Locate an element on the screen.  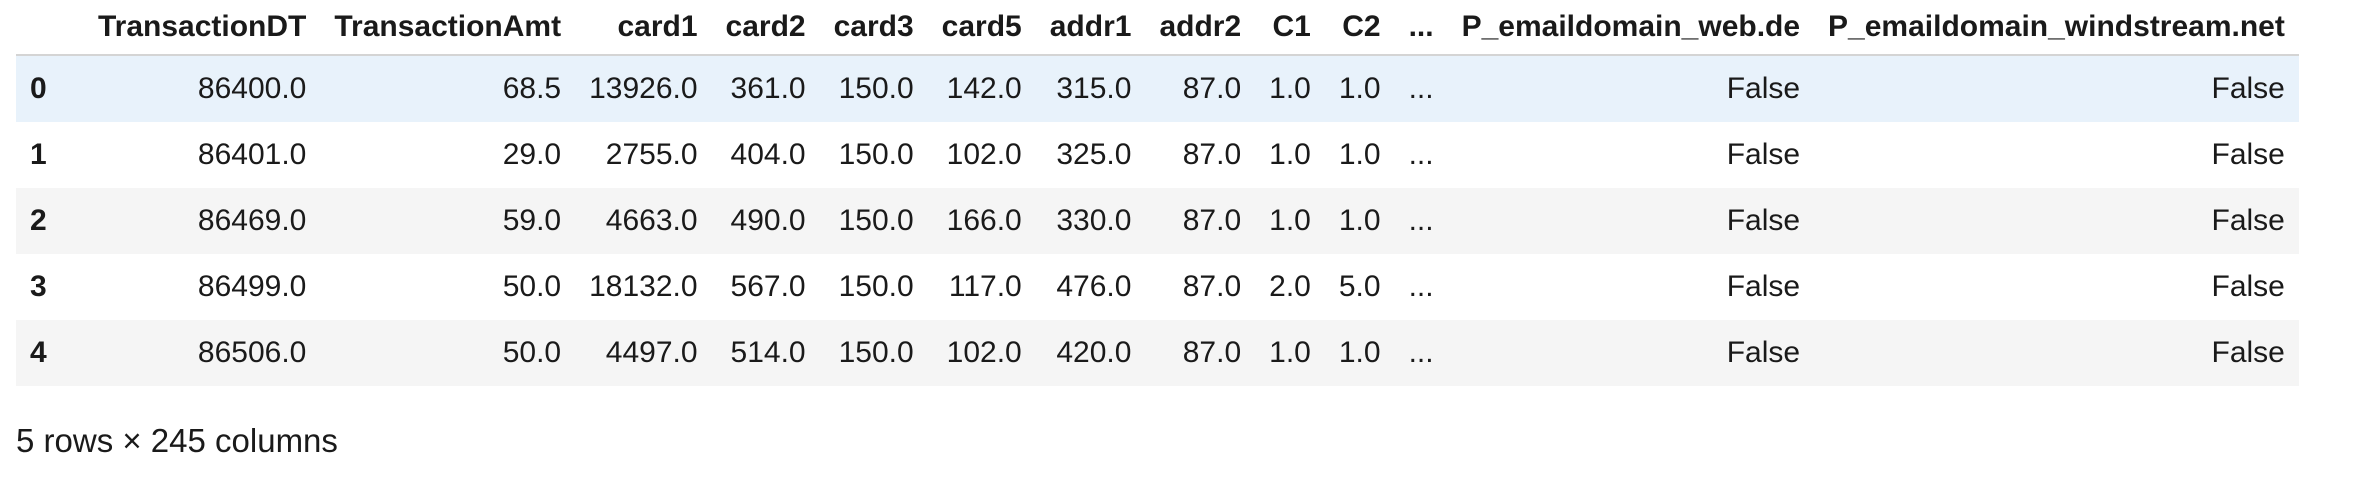
table-cell: 325.0 is located at coordinates (1094, 154).